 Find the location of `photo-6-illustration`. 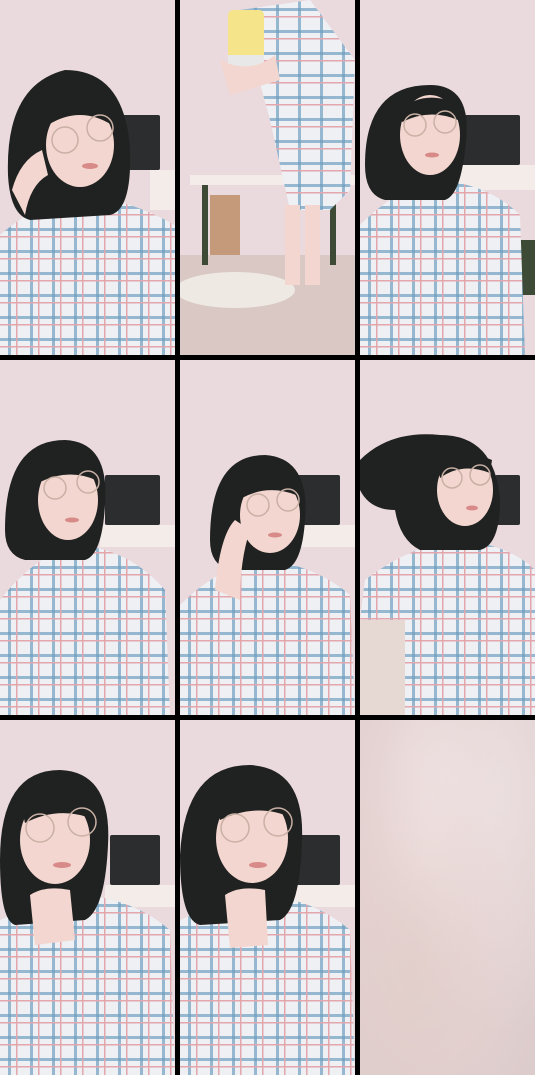

photo-6-illustration is located at coordinates (447, 537).